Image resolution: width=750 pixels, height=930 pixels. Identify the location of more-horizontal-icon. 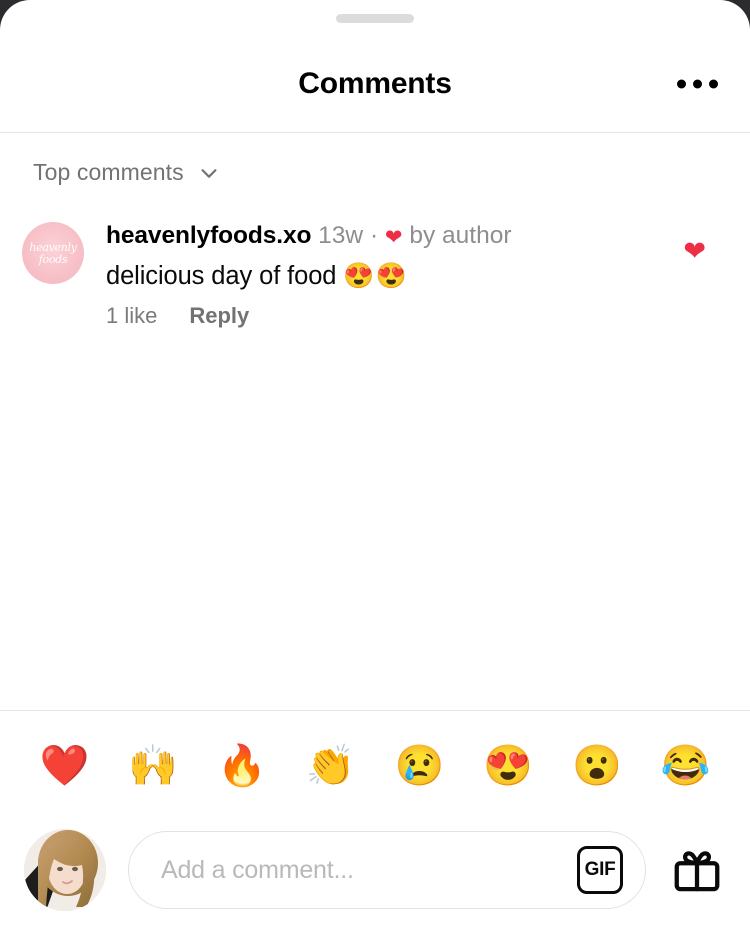
(697, 84).